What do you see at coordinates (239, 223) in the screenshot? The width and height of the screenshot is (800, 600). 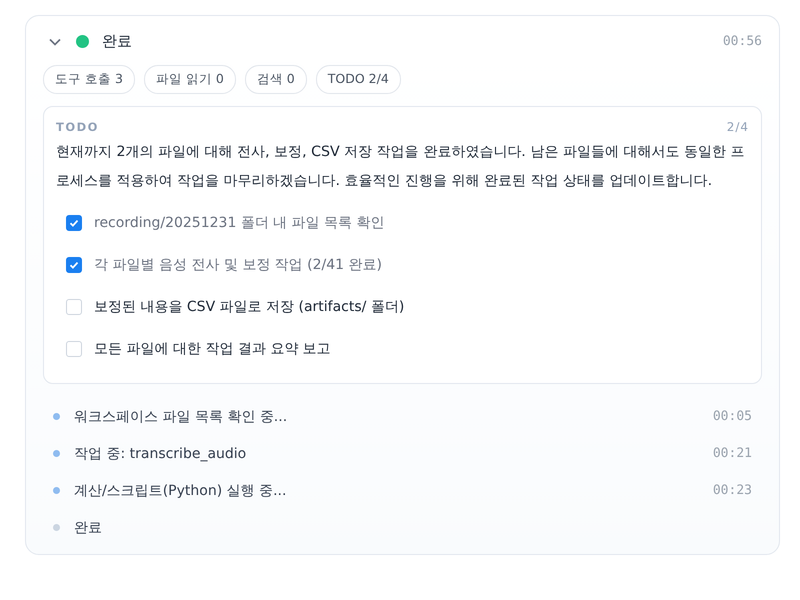 I see `todo-item-text: recording/20251231 폴더 내 파일 목록 확인` at bounding box center [239, 223].